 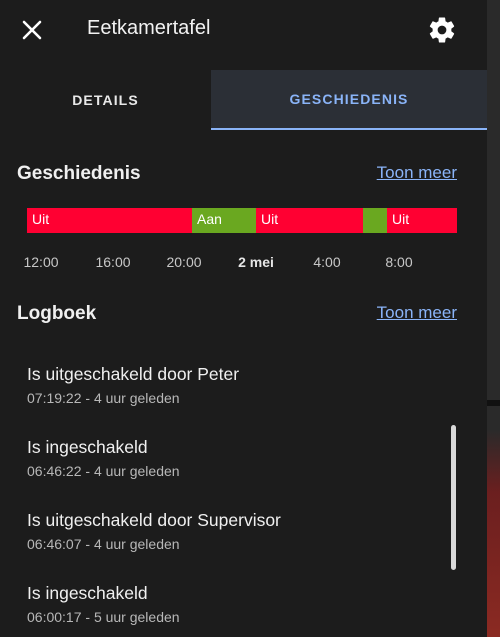 I want to click on tab-history: GESCHIEDENIS, so click(x=349, y=100).